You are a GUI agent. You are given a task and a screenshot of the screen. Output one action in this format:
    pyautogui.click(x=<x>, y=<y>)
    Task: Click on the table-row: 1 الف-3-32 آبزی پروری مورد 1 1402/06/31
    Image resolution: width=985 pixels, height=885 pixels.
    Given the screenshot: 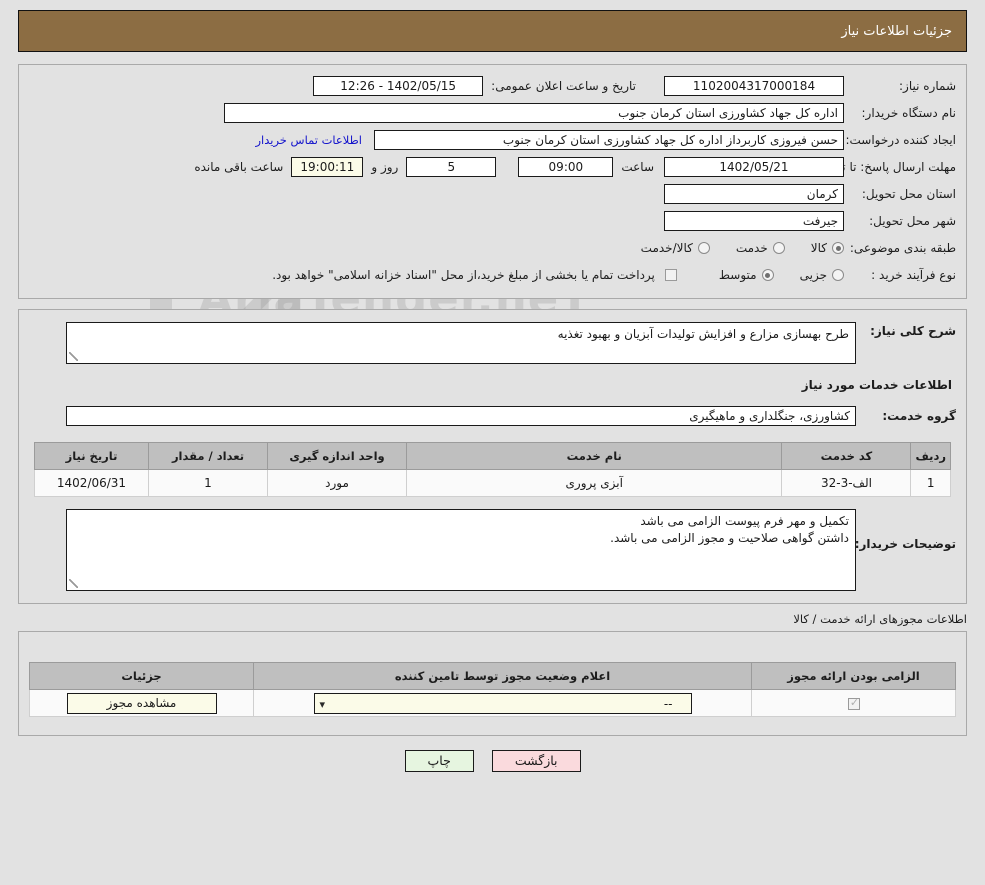 What is the action you would take?
    pyautogui.click(x=492, y=483)
    